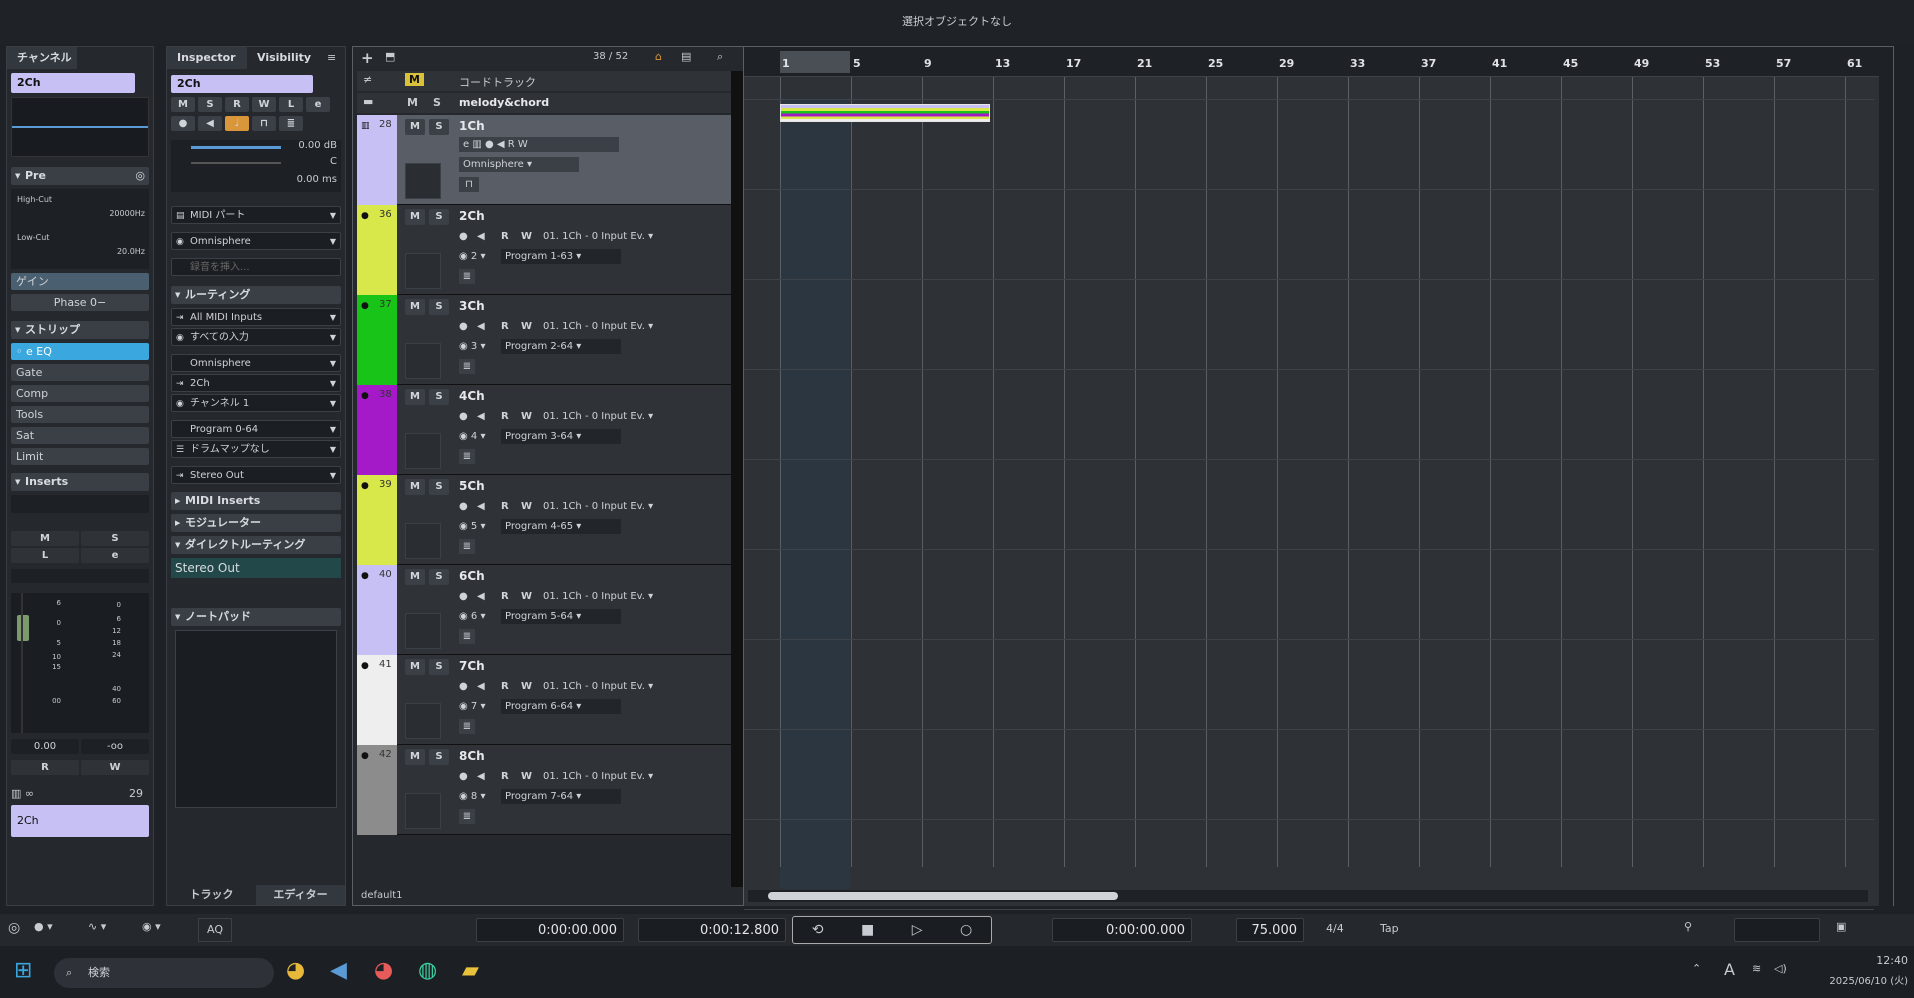 This screenshot has height=998, width=1914. What do you see at coordinates (469, 184) in the screenshot?
I see `lock-icon: ⊓` at bounding box center [469, 184].